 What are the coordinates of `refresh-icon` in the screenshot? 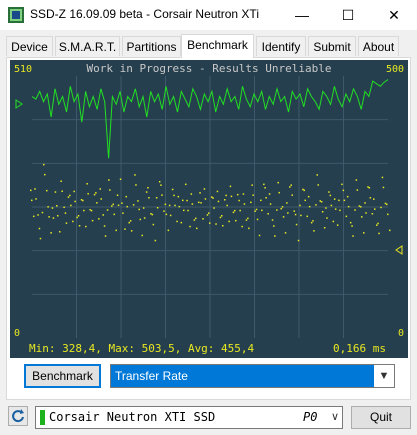 It's located at (18, 416).